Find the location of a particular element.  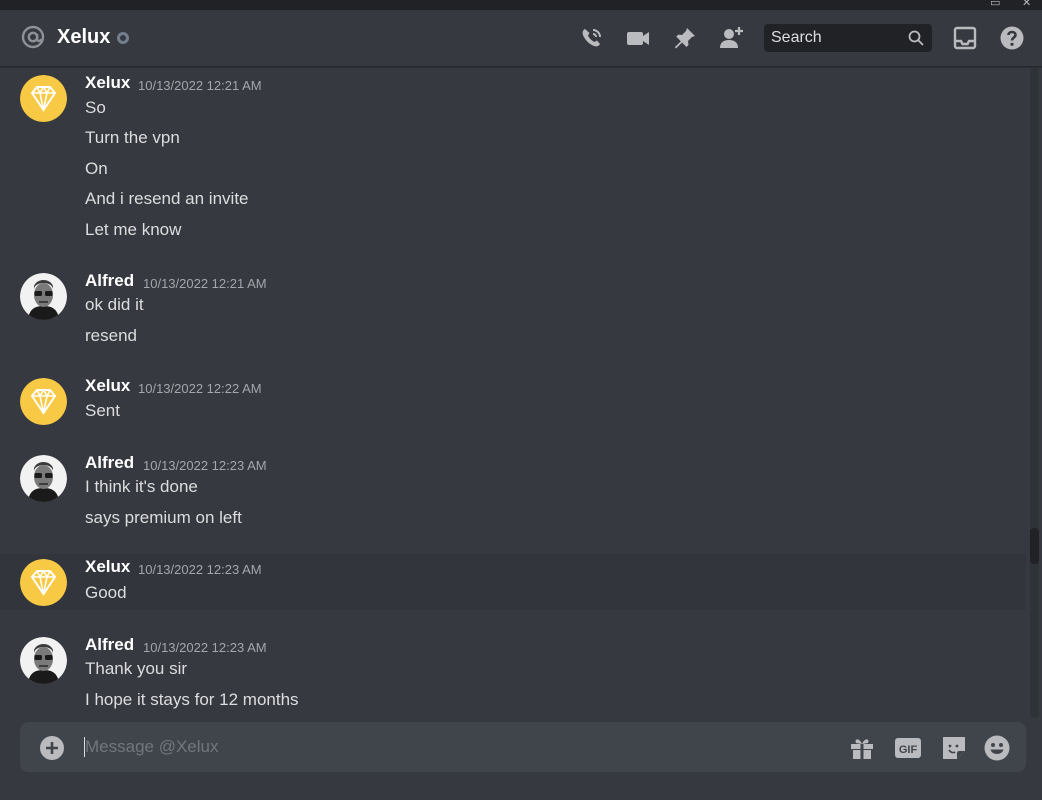

message-composer: GIF is located at coordinates (523, 747).